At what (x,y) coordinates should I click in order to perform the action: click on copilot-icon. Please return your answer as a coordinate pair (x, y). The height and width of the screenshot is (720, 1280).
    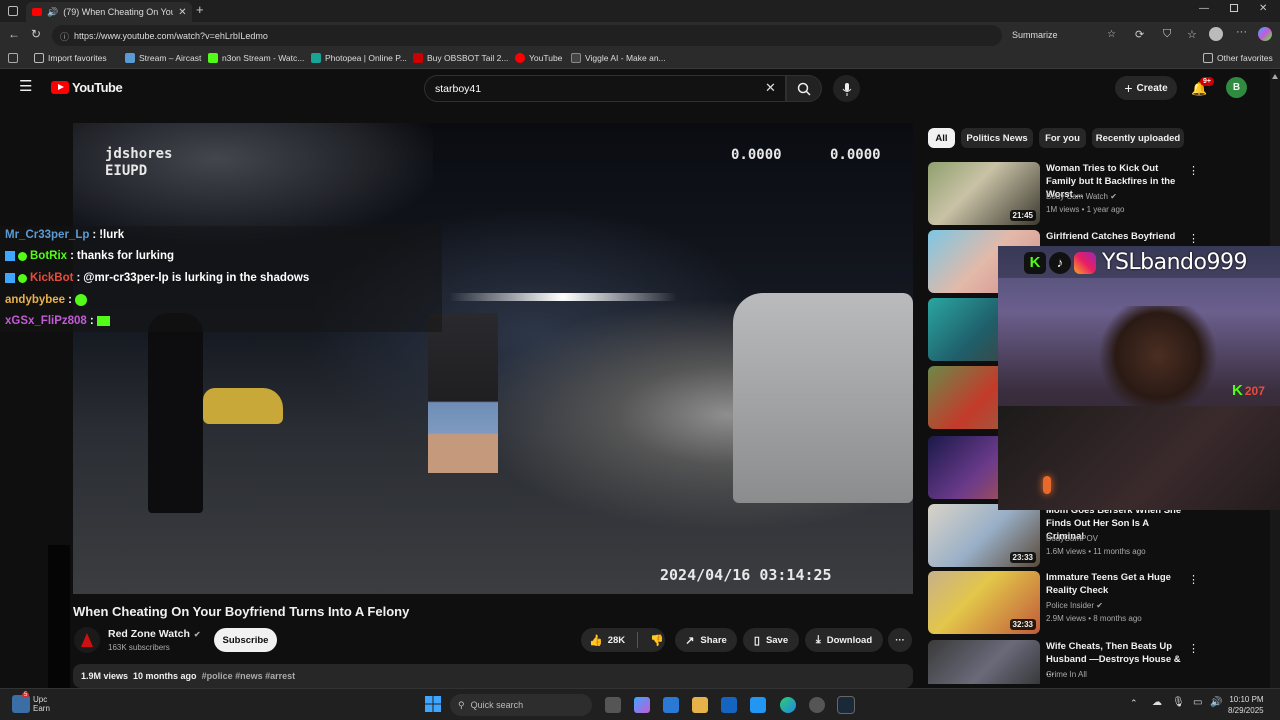
    Looking at the image, I should click on (1265, 34).